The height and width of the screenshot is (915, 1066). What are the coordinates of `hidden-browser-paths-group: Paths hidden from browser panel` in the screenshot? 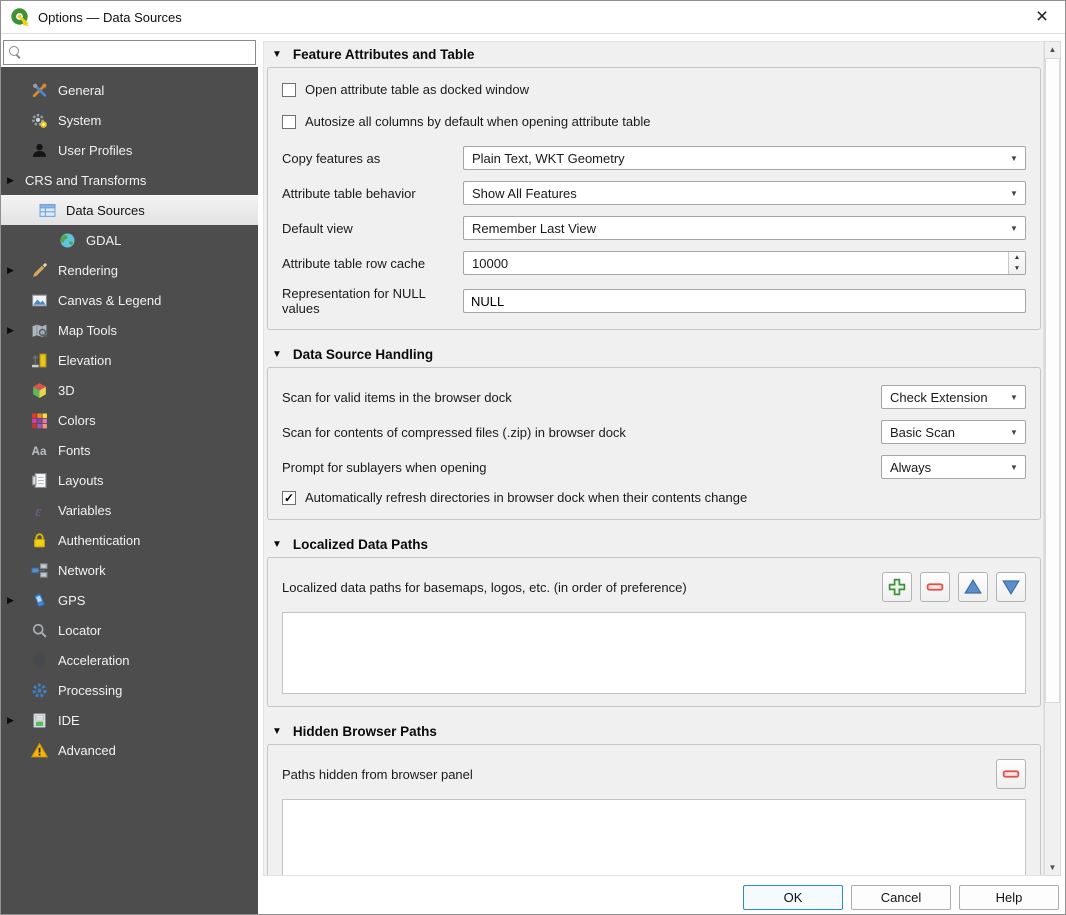 It's located at (654, 809).